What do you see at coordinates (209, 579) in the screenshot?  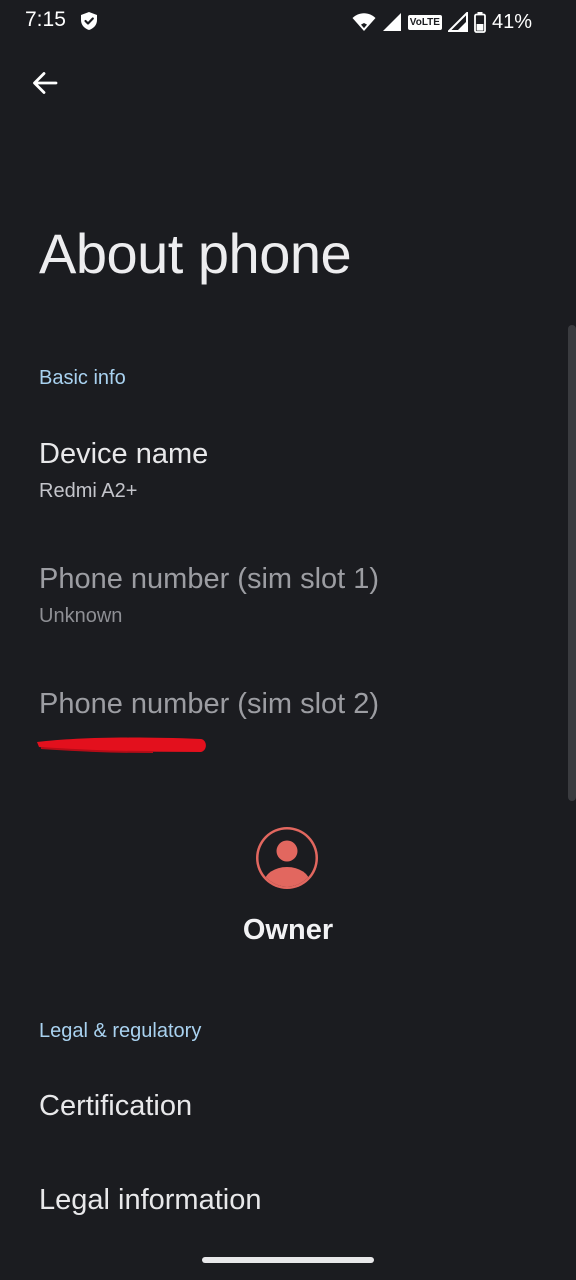 I see `phone-number-sim1-title: Phone number (sim slot 1)` at bounding box center [209, 579].